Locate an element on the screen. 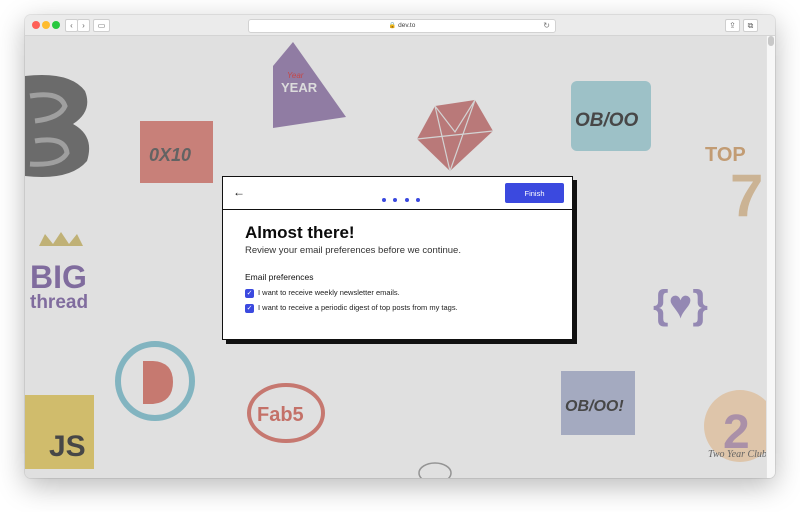 Image resolution: width=800 pixels, height=512 pixels. address-bar: 🔒 dev.to ↻ is located at coordinates (402, 26).